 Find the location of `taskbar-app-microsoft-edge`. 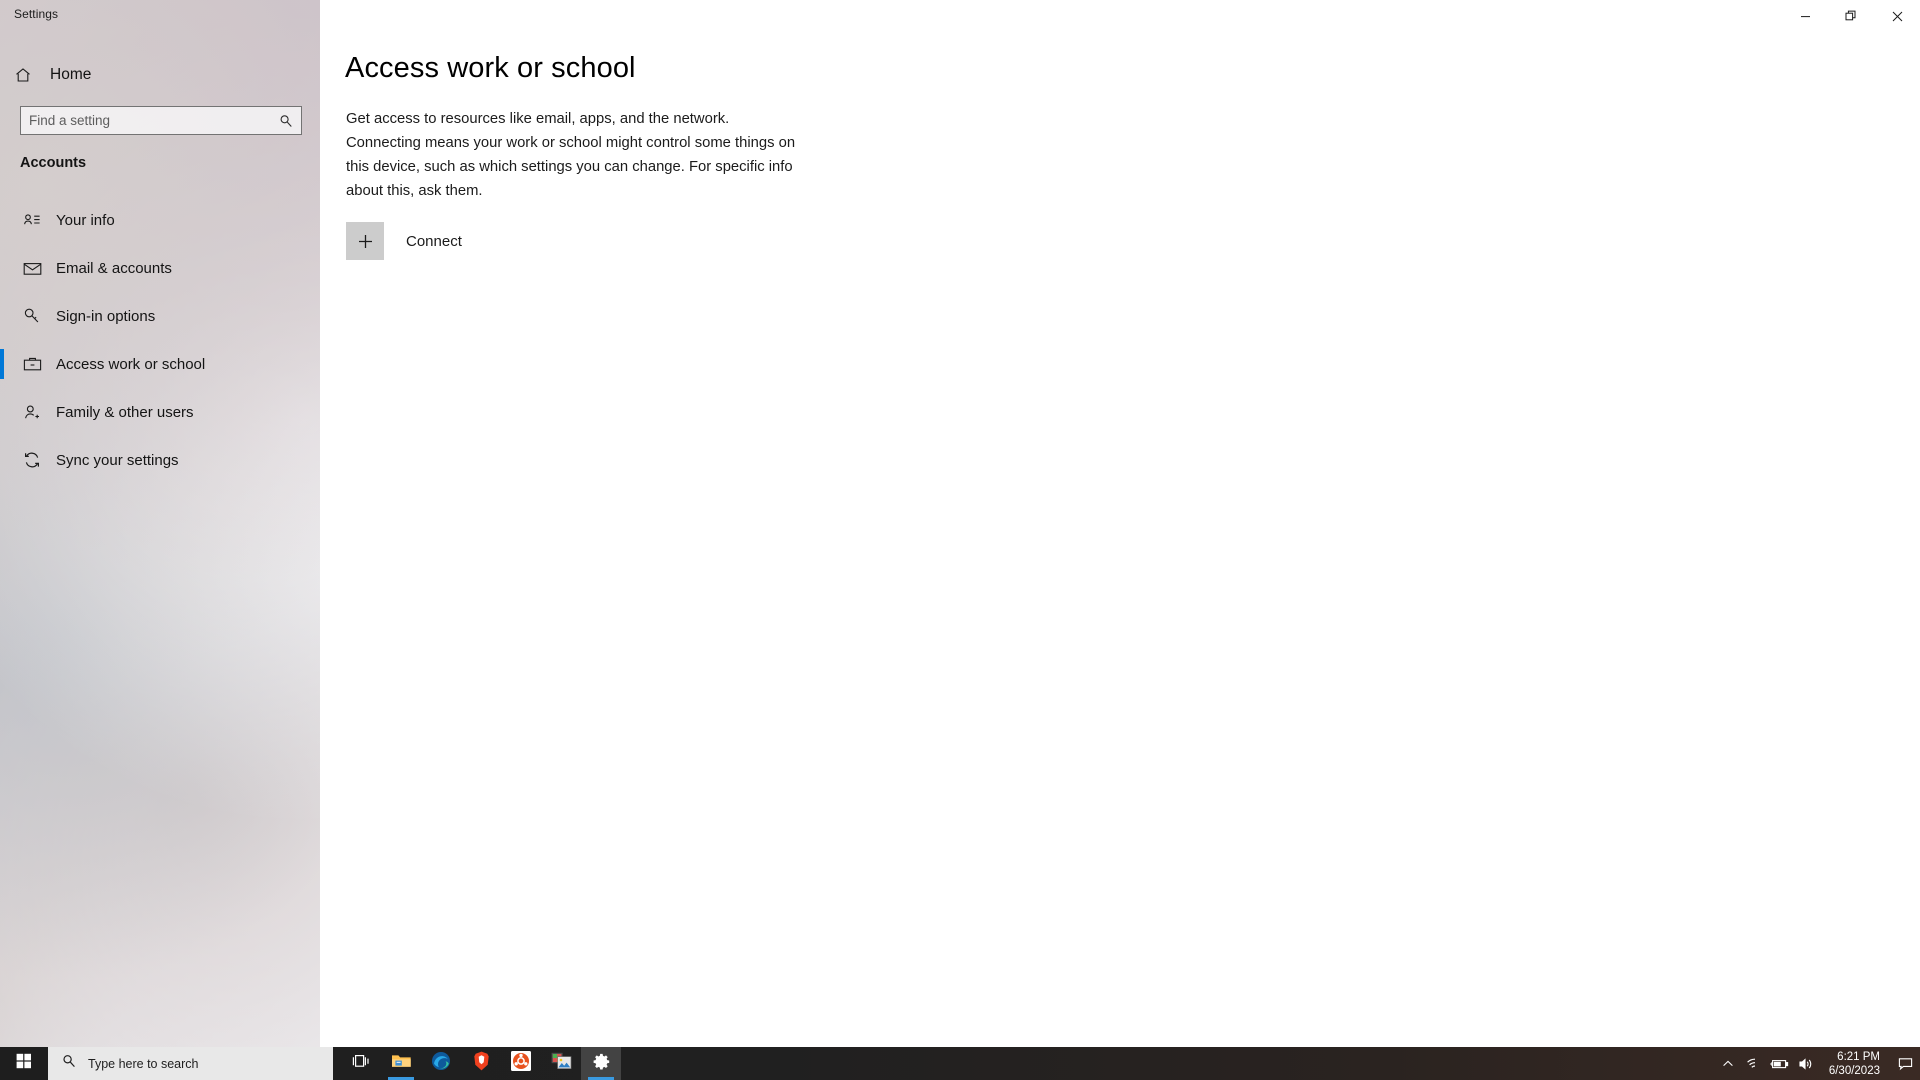

taskbar-app-microsoft-edge is located at coordinates (441, 1063).